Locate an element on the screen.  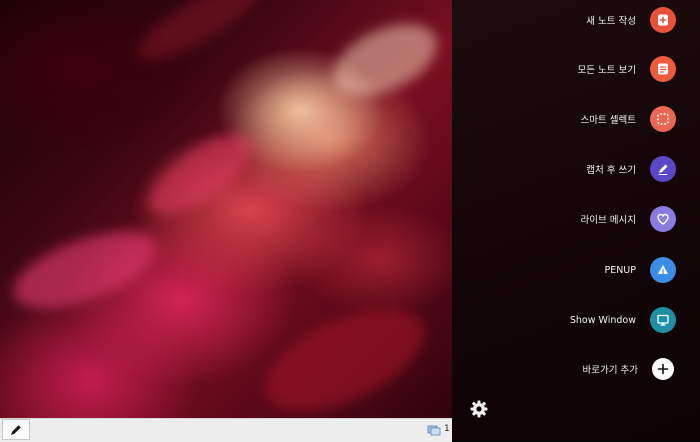
menu-label-all-notes: 모든 노트 보기 is located at coordinates (606, 70).